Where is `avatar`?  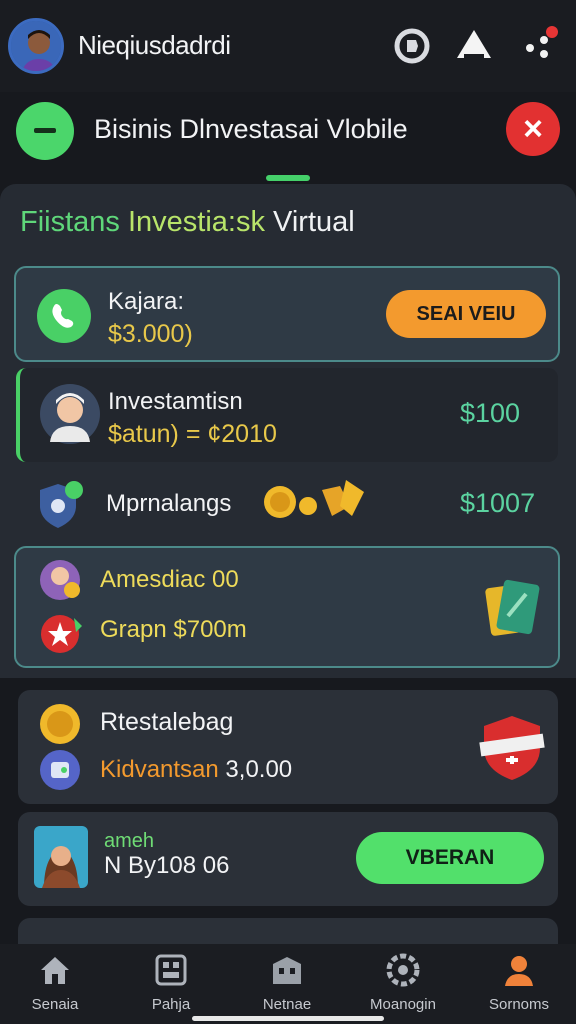
avatar is located at coordinates (36, 46).